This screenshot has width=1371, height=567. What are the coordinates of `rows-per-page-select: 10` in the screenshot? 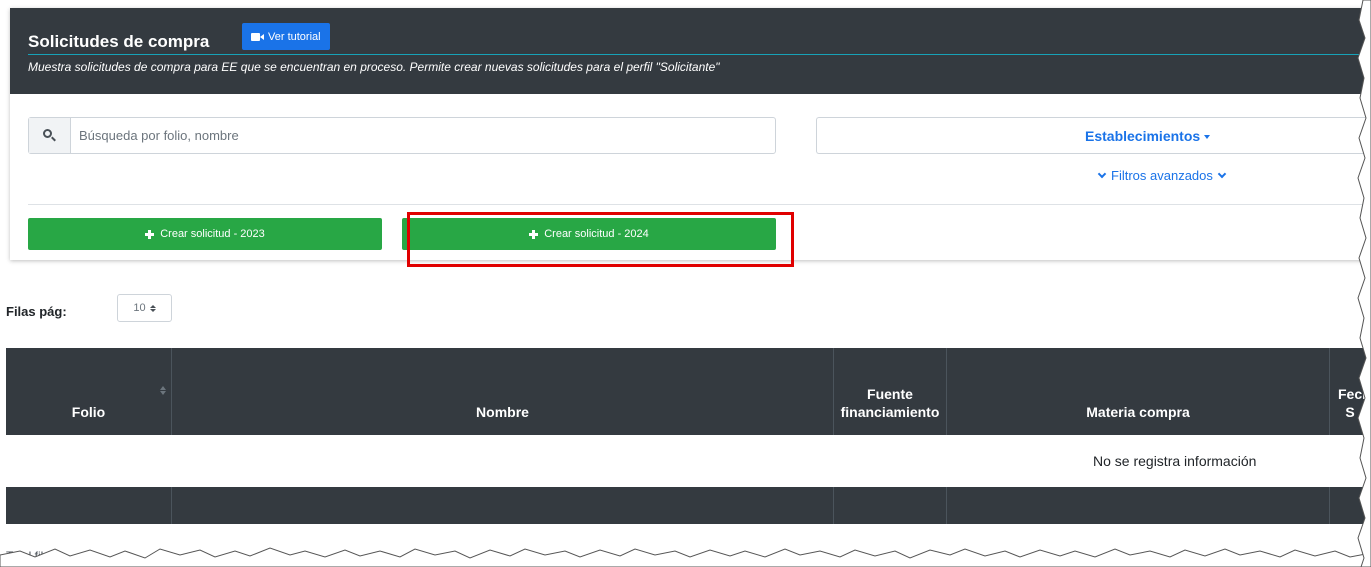 It's located at (144, 308).